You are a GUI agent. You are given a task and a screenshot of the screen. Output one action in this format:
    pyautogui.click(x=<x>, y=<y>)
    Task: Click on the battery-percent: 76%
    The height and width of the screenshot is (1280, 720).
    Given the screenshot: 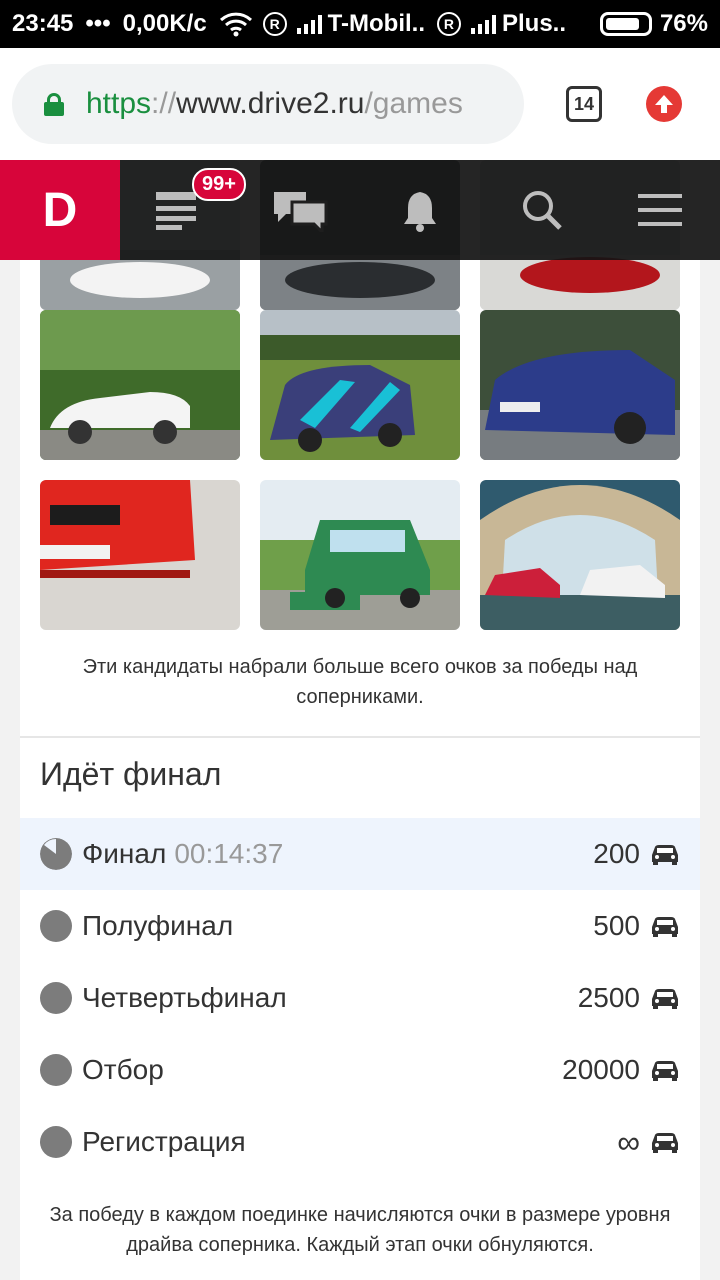 What is the action you would take?
    pyautogui.click(x=683, y=23)
    